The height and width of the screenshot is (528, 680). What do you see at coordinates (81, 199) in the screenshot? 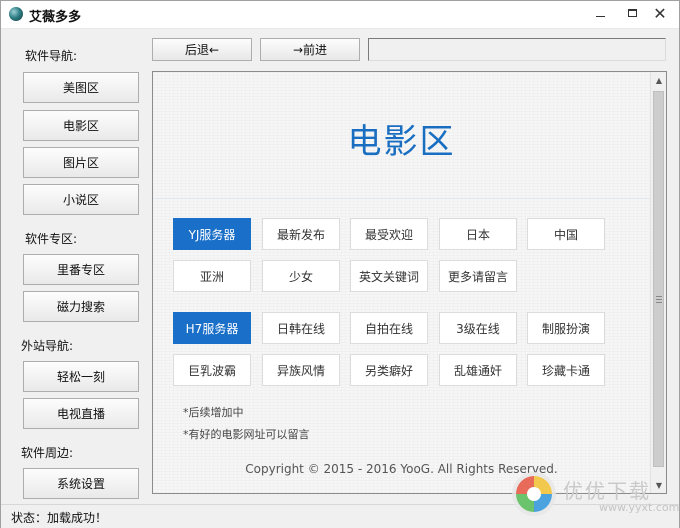
I see `sidebar-item-novels: 小说区` at bounding box center [81, 199].